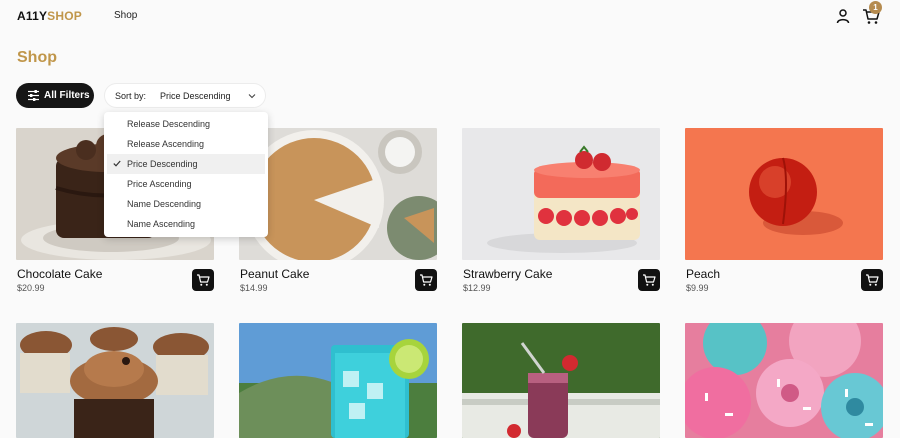 Image resolution: width=900 pixels, height=438 pixels. What do you see at coordinates (252, 96) in the screenshot?
I see `chevron-down-icon` at bounding box center [252, 96].